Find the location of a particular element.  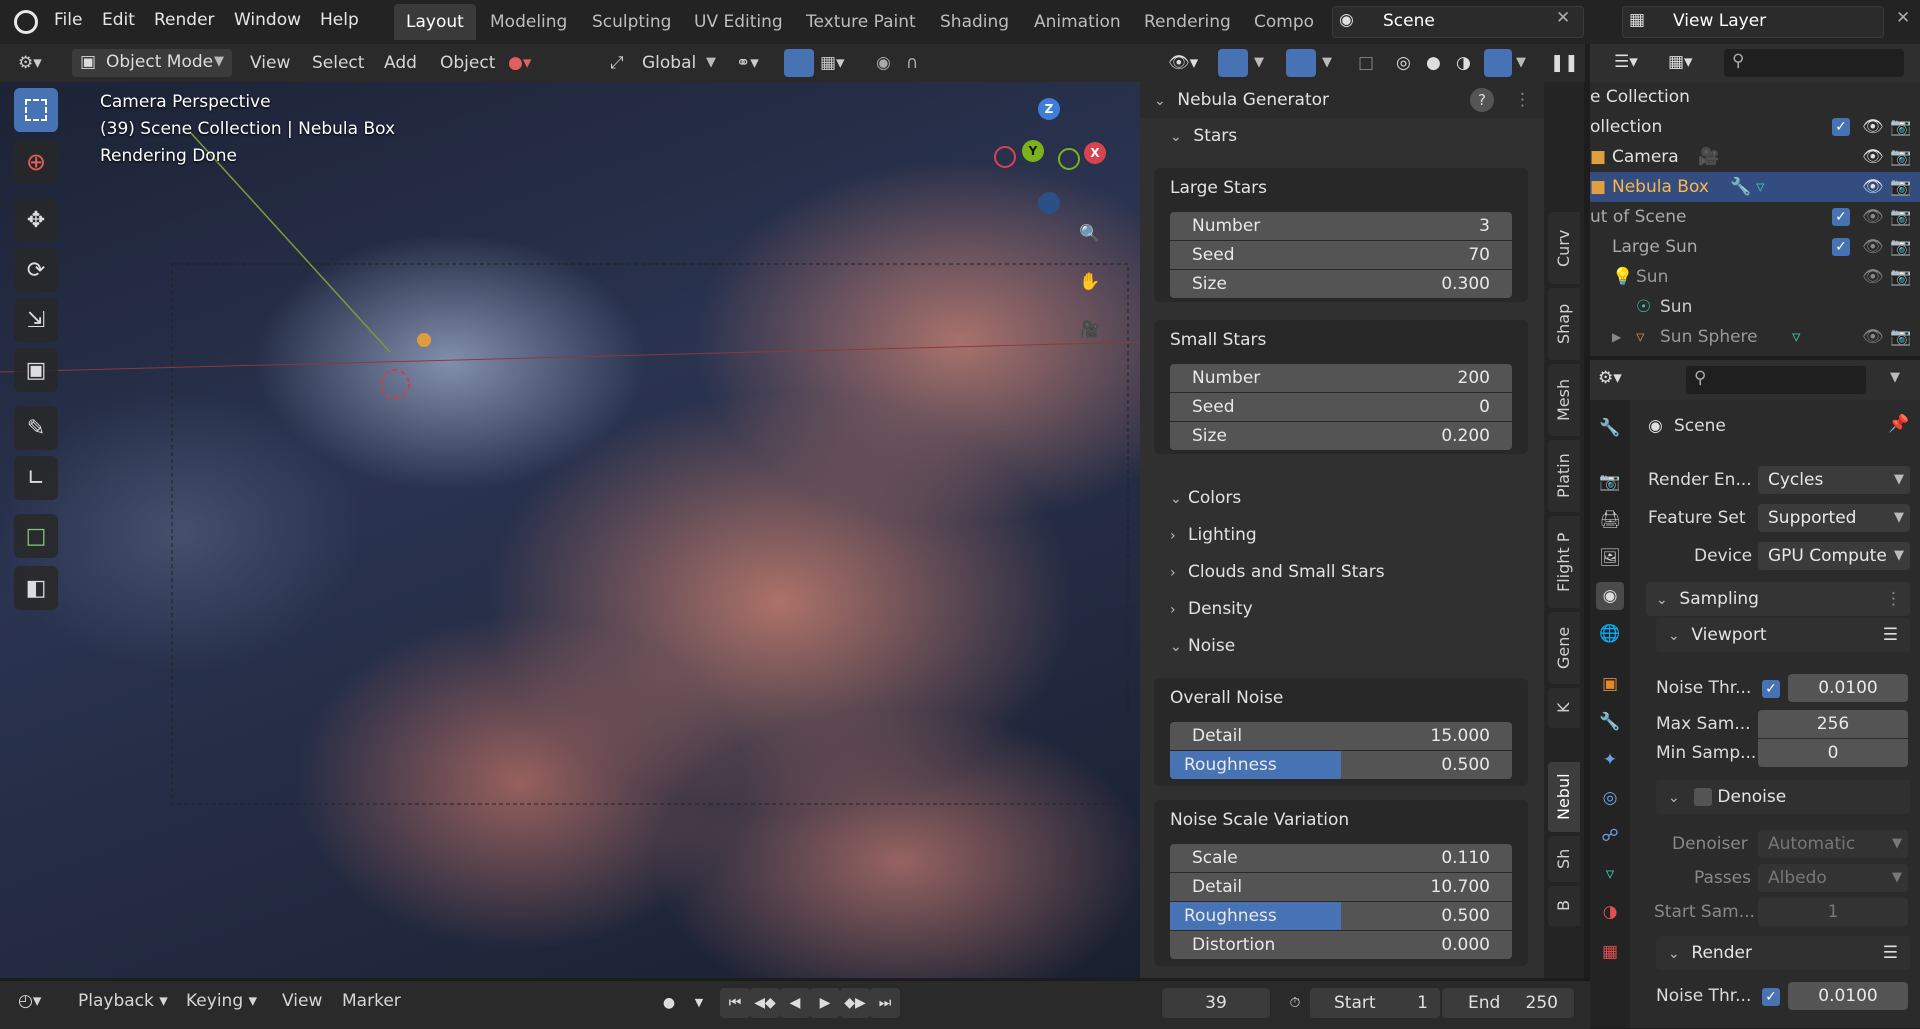

filter-view-icon: ▦▾ is located at coordinates (1680, 62).